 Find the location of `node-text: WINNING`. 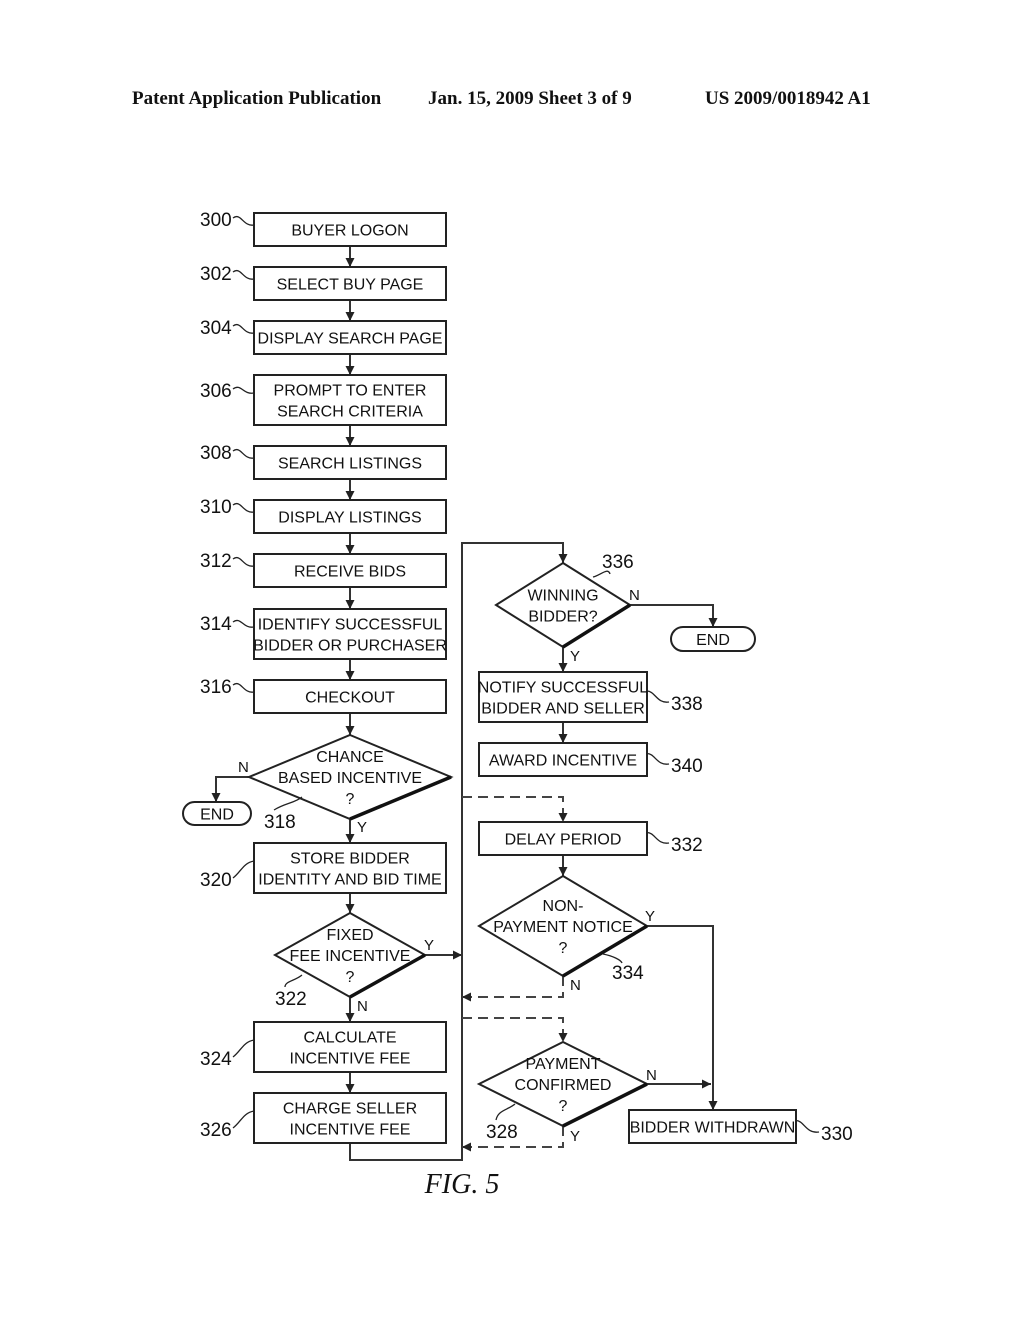

node-text: WINNING is located at coordinates (562, 596).